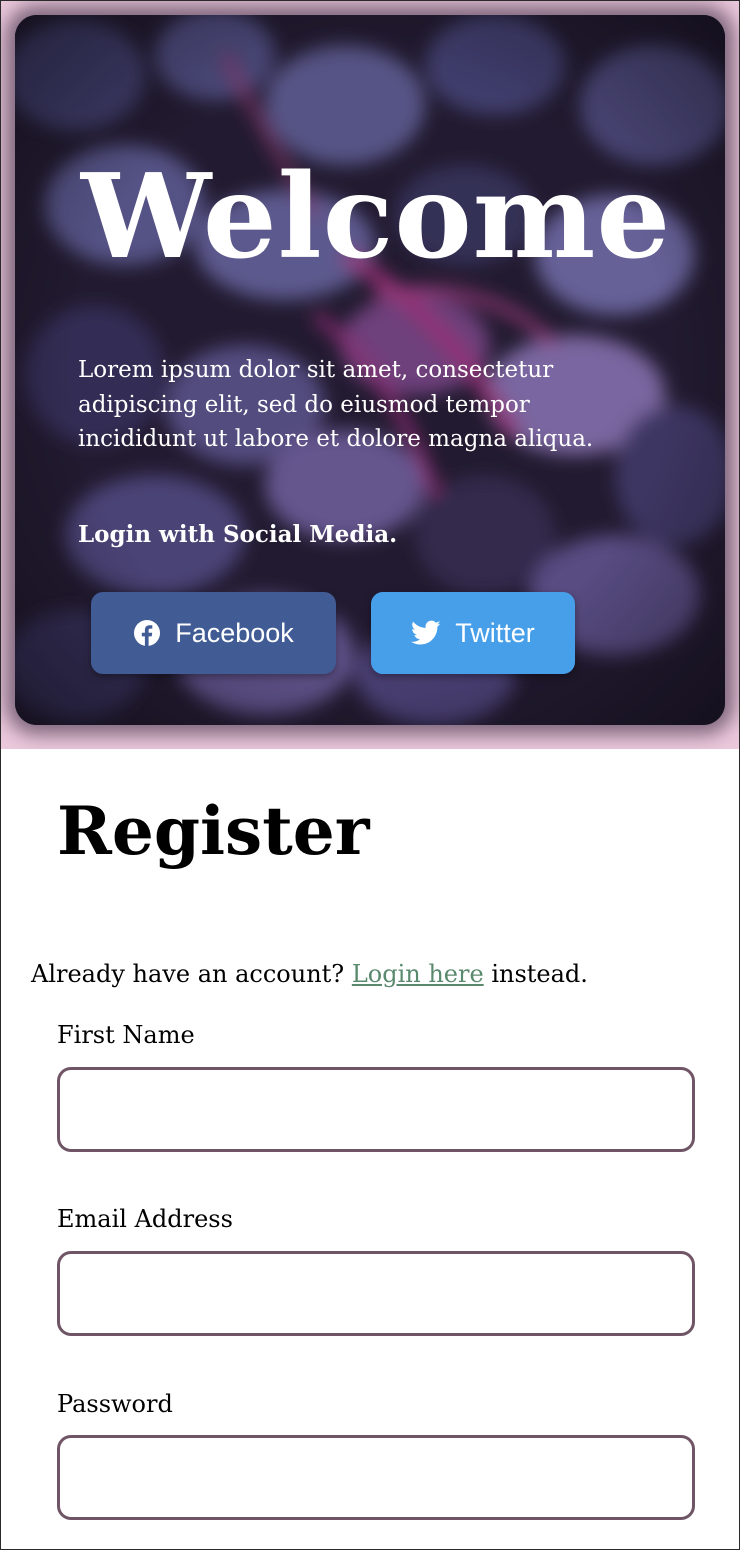 This screenshot has height=1550, width=740. What do you see at coordinates (376, 1109) in the screenshot?
I see `first-name-input` at bounding box center [376, 1109].